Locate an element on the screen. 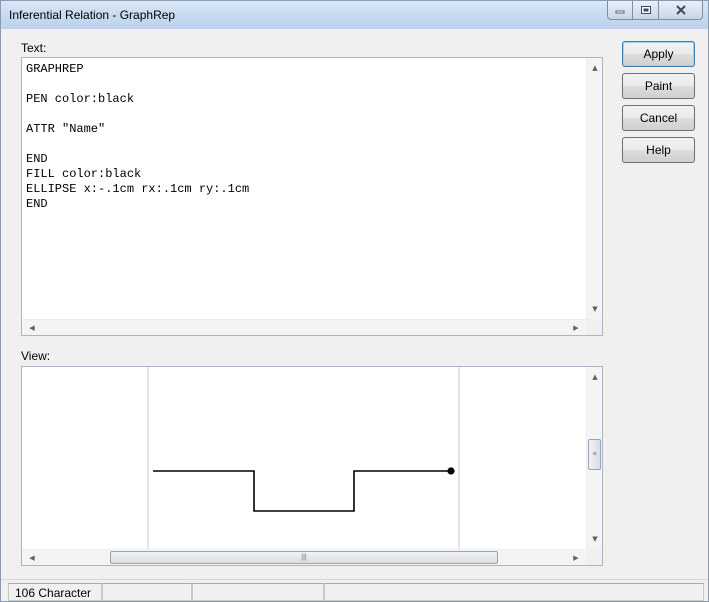 This screenshot has height=602, width=709. view-horizontal-scrollbar: ◀ ||| ▶ is located at coordinates (304, 557).